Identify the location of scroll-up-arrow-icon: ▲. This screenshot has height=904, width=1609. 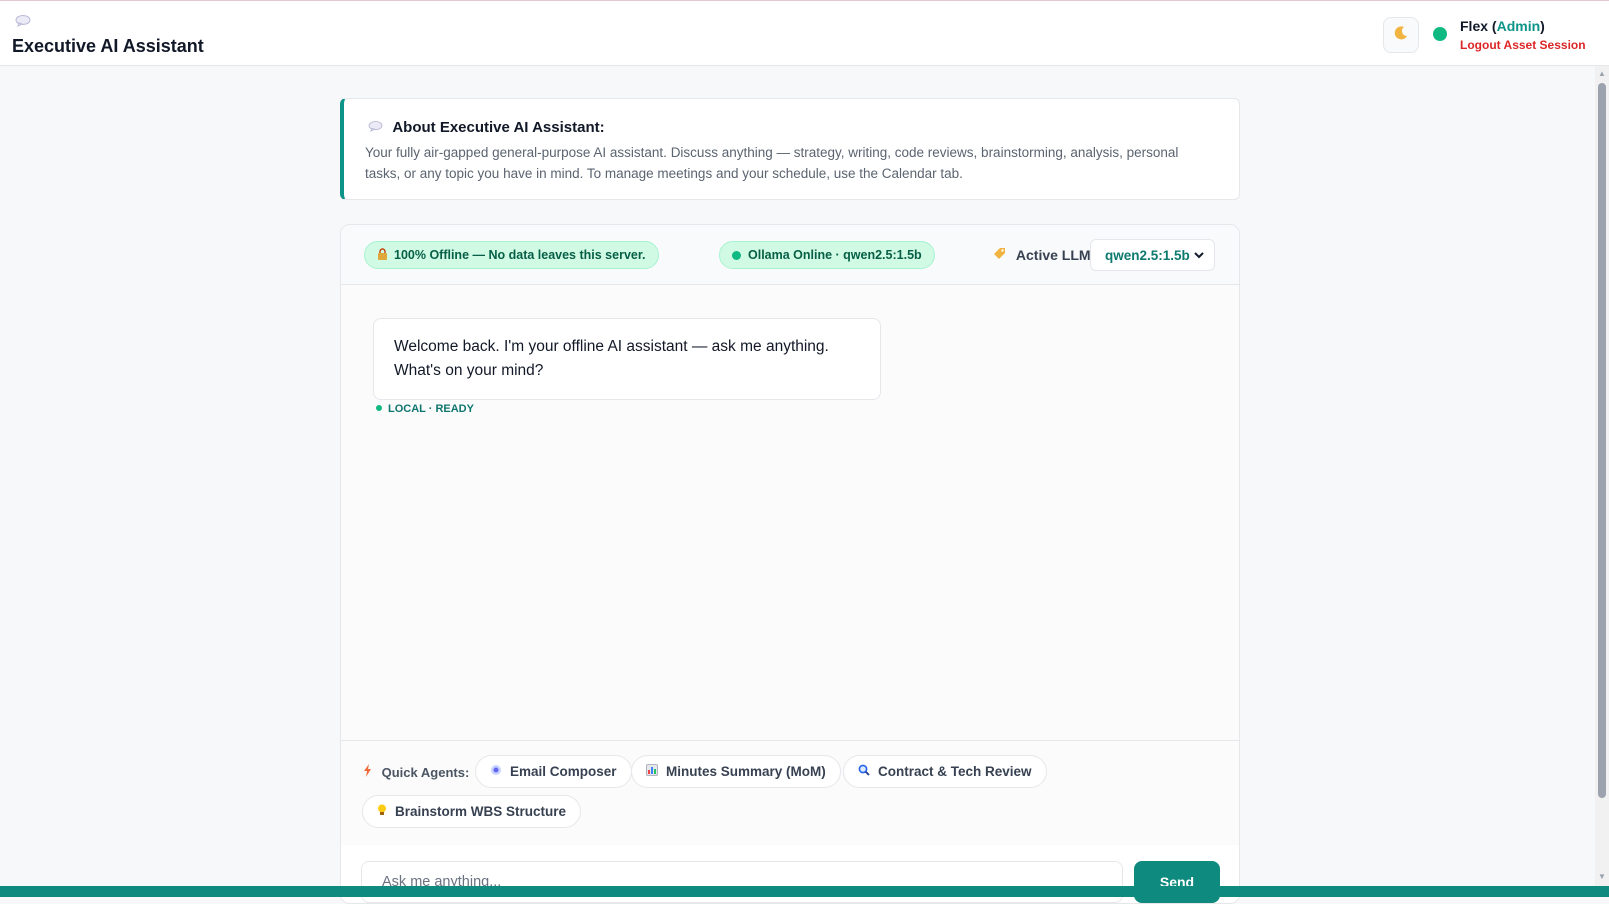
(1602, 74).